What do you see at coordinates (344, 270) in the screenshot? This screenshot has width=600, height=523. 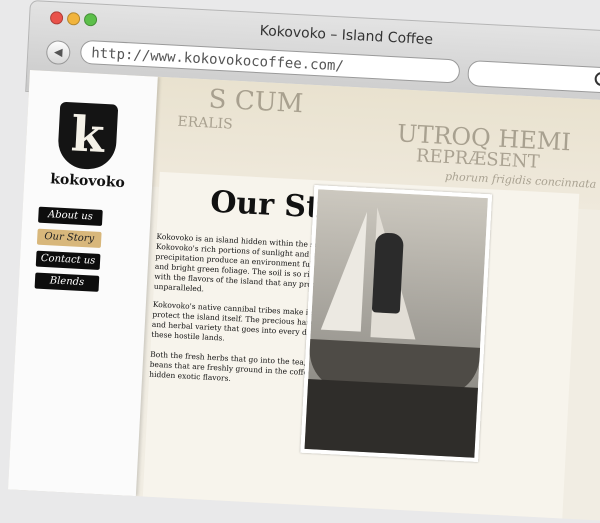 I see `sail-shape` at bounding box center [344, 270].